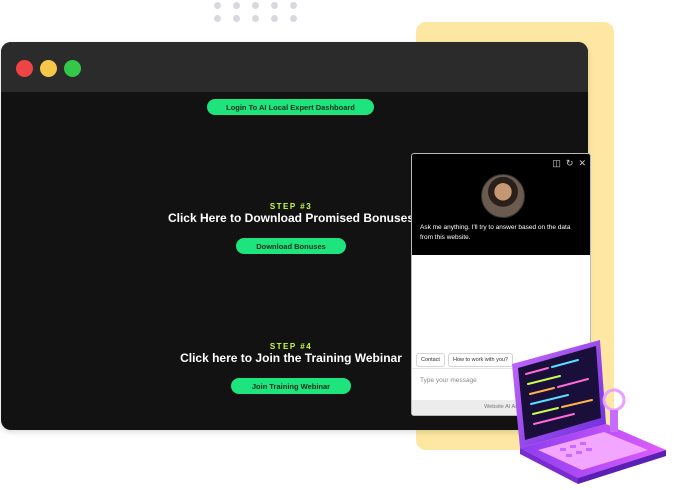  Describe the element at coordinates (448, 380) in the screenshot. I see `chat-input-placeholder: Type your message` at that location.